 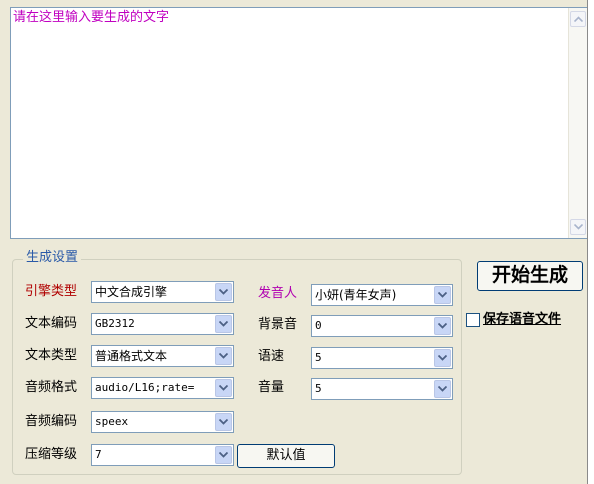 I want to click on scroll-up-button, so click(x=578, y=19).